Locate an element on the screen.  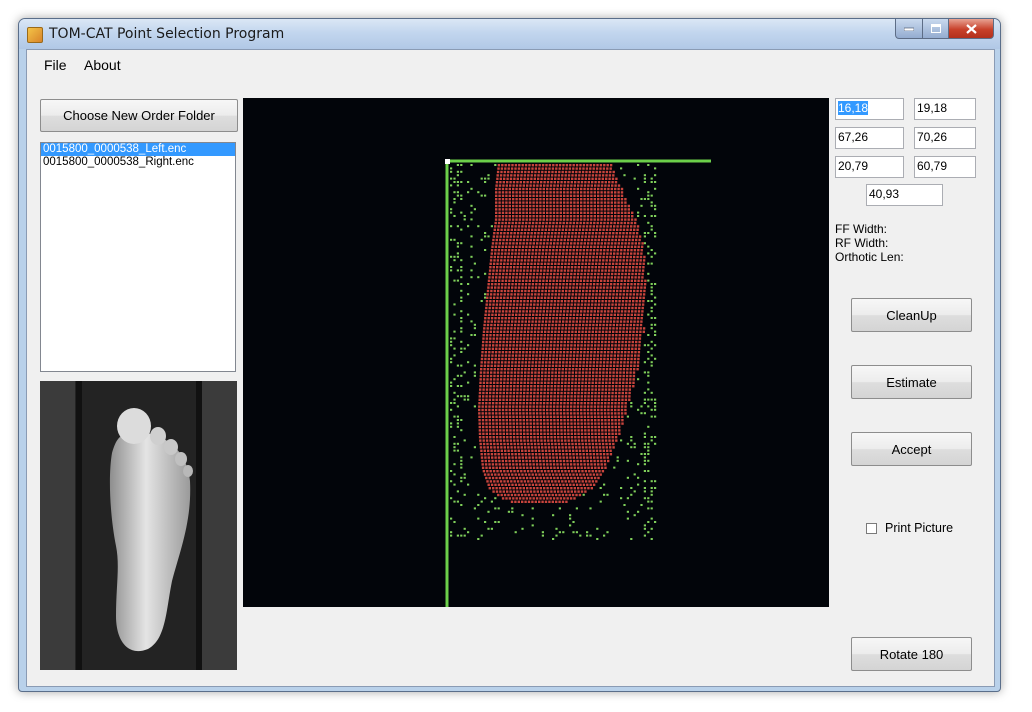
minimize-icon is located at coordinates (909, 29).